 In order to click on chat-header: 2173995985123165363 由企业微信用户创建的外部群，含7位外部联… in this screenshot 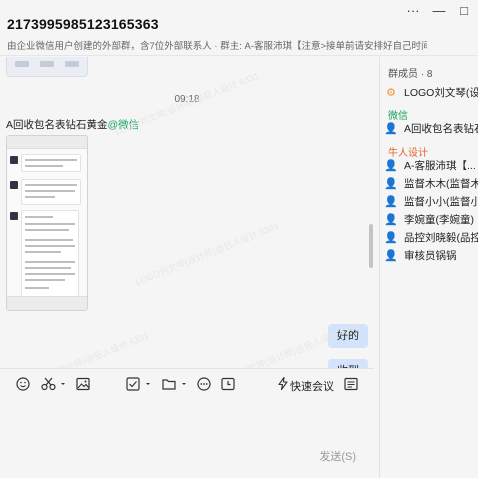, I will do `click(239, 28)`.